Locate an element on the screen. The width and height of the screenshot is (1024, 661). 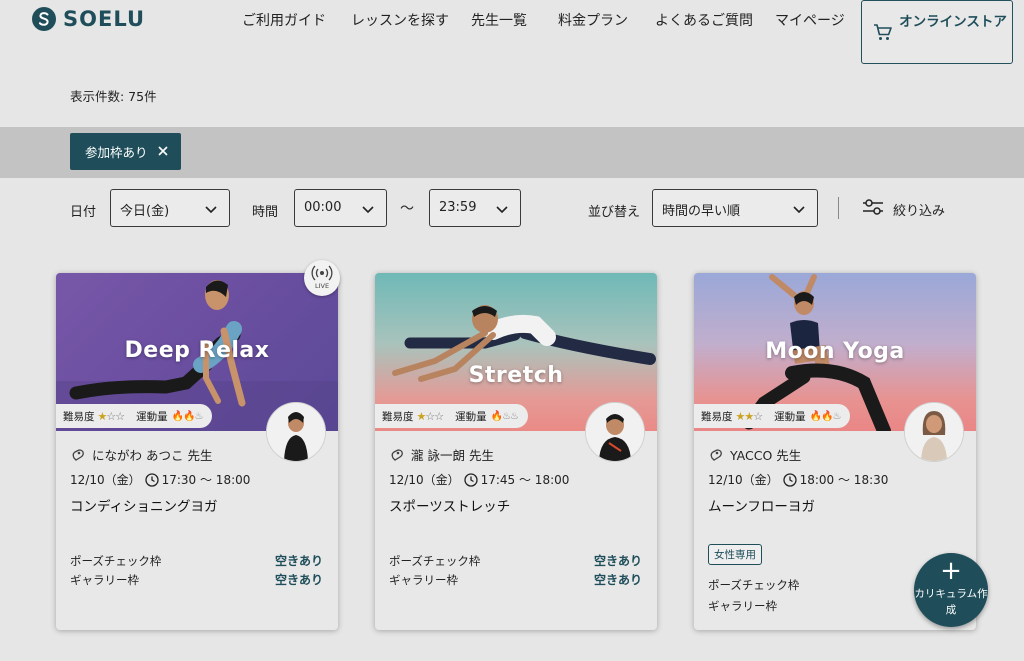
lesson-datetime: 12/10（金） 17:30 〜 18:00 is located at coordinates (160, 479).